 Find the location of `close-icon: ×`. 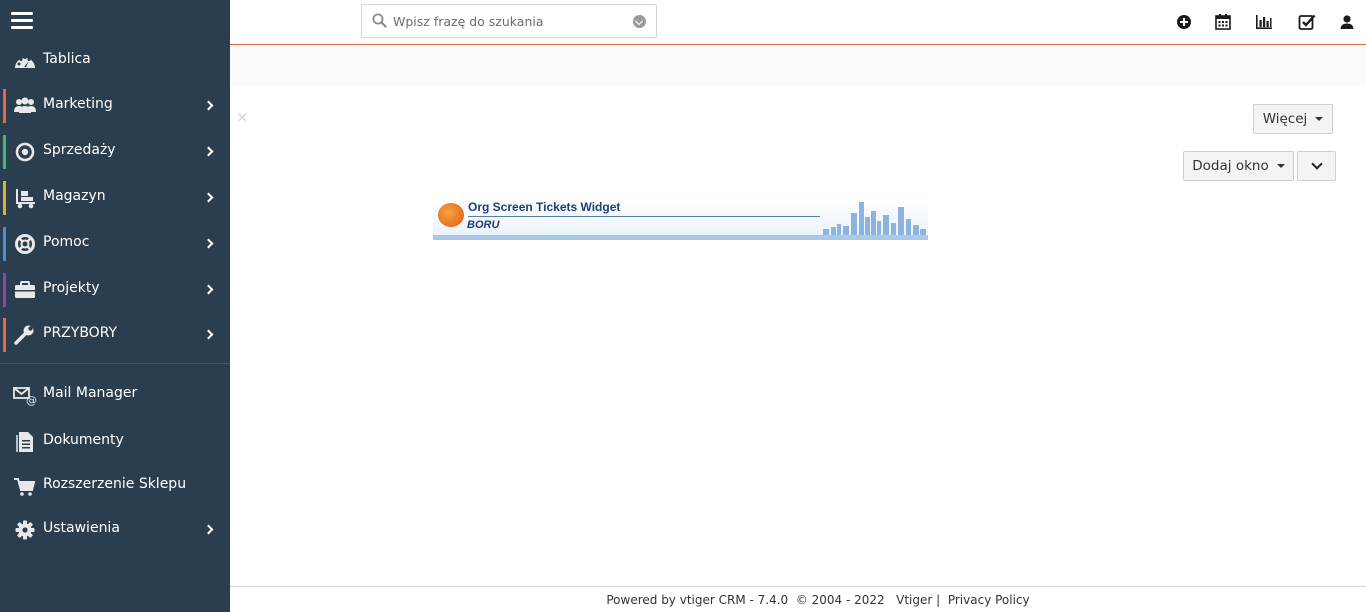

close-icon: × is located at coordinates (242, 117).